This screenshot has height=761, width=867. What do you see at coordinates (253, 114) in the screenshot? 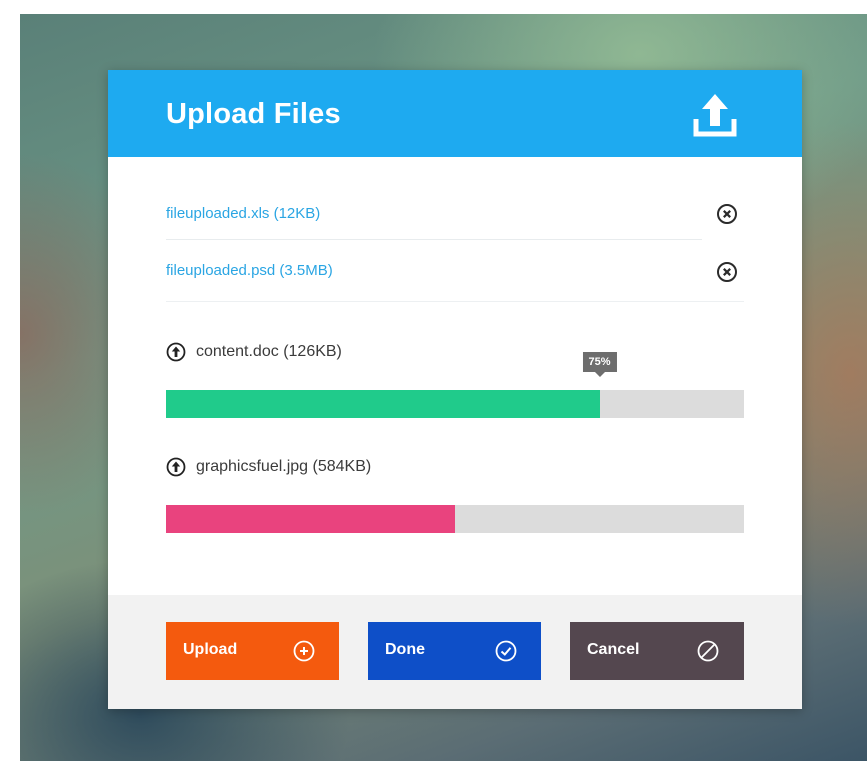
I see `dialog-title: Upload Files` at bounding box center [253, 114].